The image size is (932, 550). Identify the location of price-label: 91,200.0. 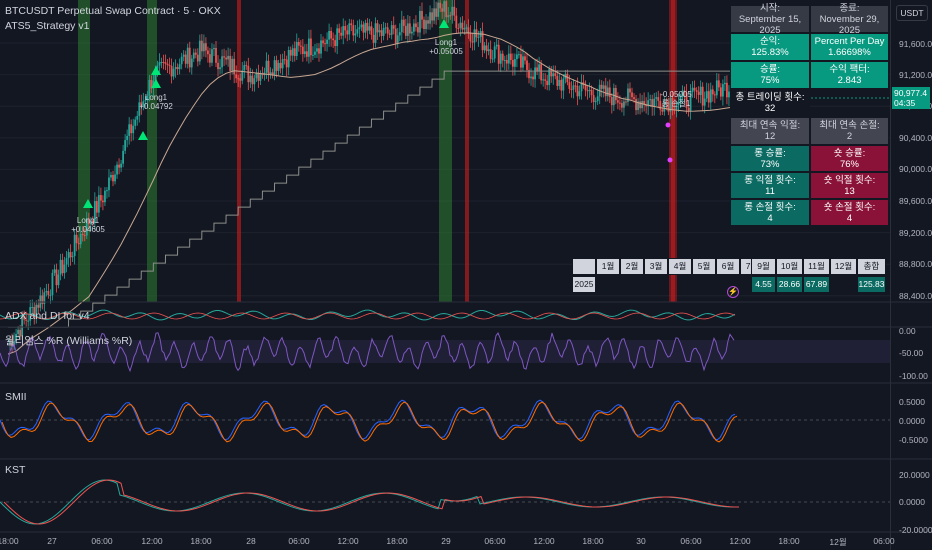
(915, 75).